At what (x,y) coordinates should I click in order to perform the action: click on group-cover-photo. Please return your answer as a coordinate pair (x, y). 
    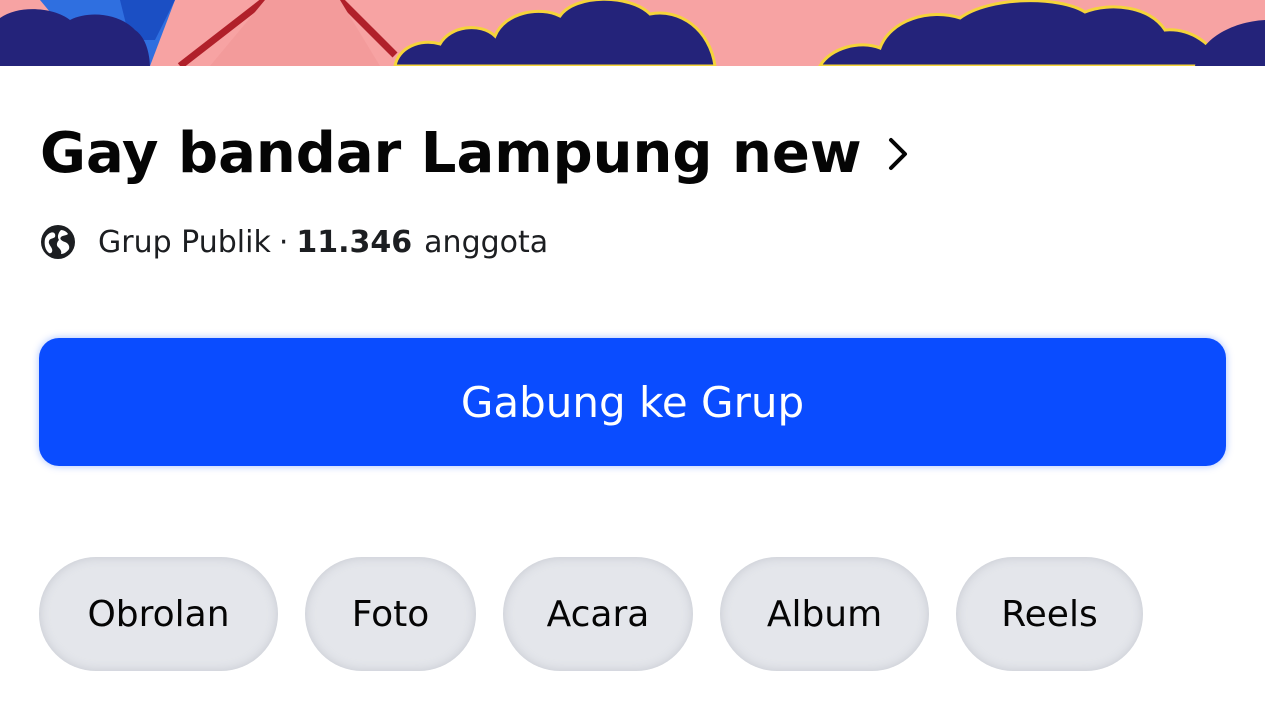
    Looking at the image, I should click on (632, 33).